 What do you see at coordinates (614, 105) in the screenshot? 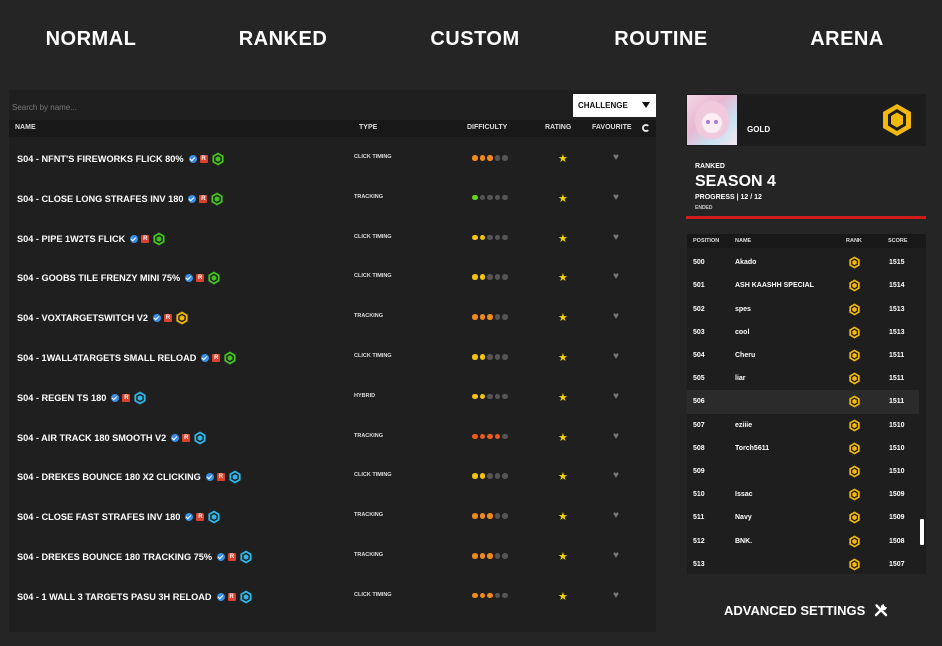
I see `category-dropdown: CHALLENGE` at bounding box center [614, 105].